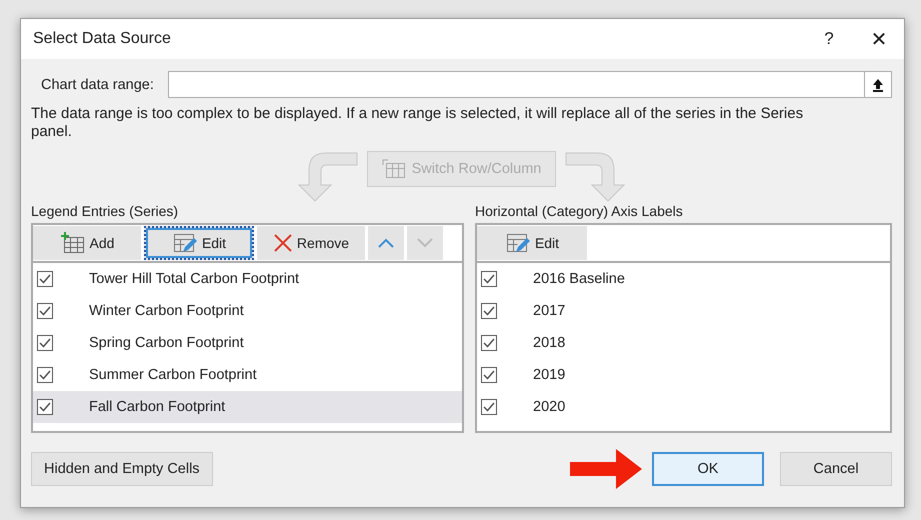 The image size is (921, 520). What do you see at coordinates (606, 469) in the screenshot?
I see `pointer-arrow-icon` at bounding box center [606, 469].